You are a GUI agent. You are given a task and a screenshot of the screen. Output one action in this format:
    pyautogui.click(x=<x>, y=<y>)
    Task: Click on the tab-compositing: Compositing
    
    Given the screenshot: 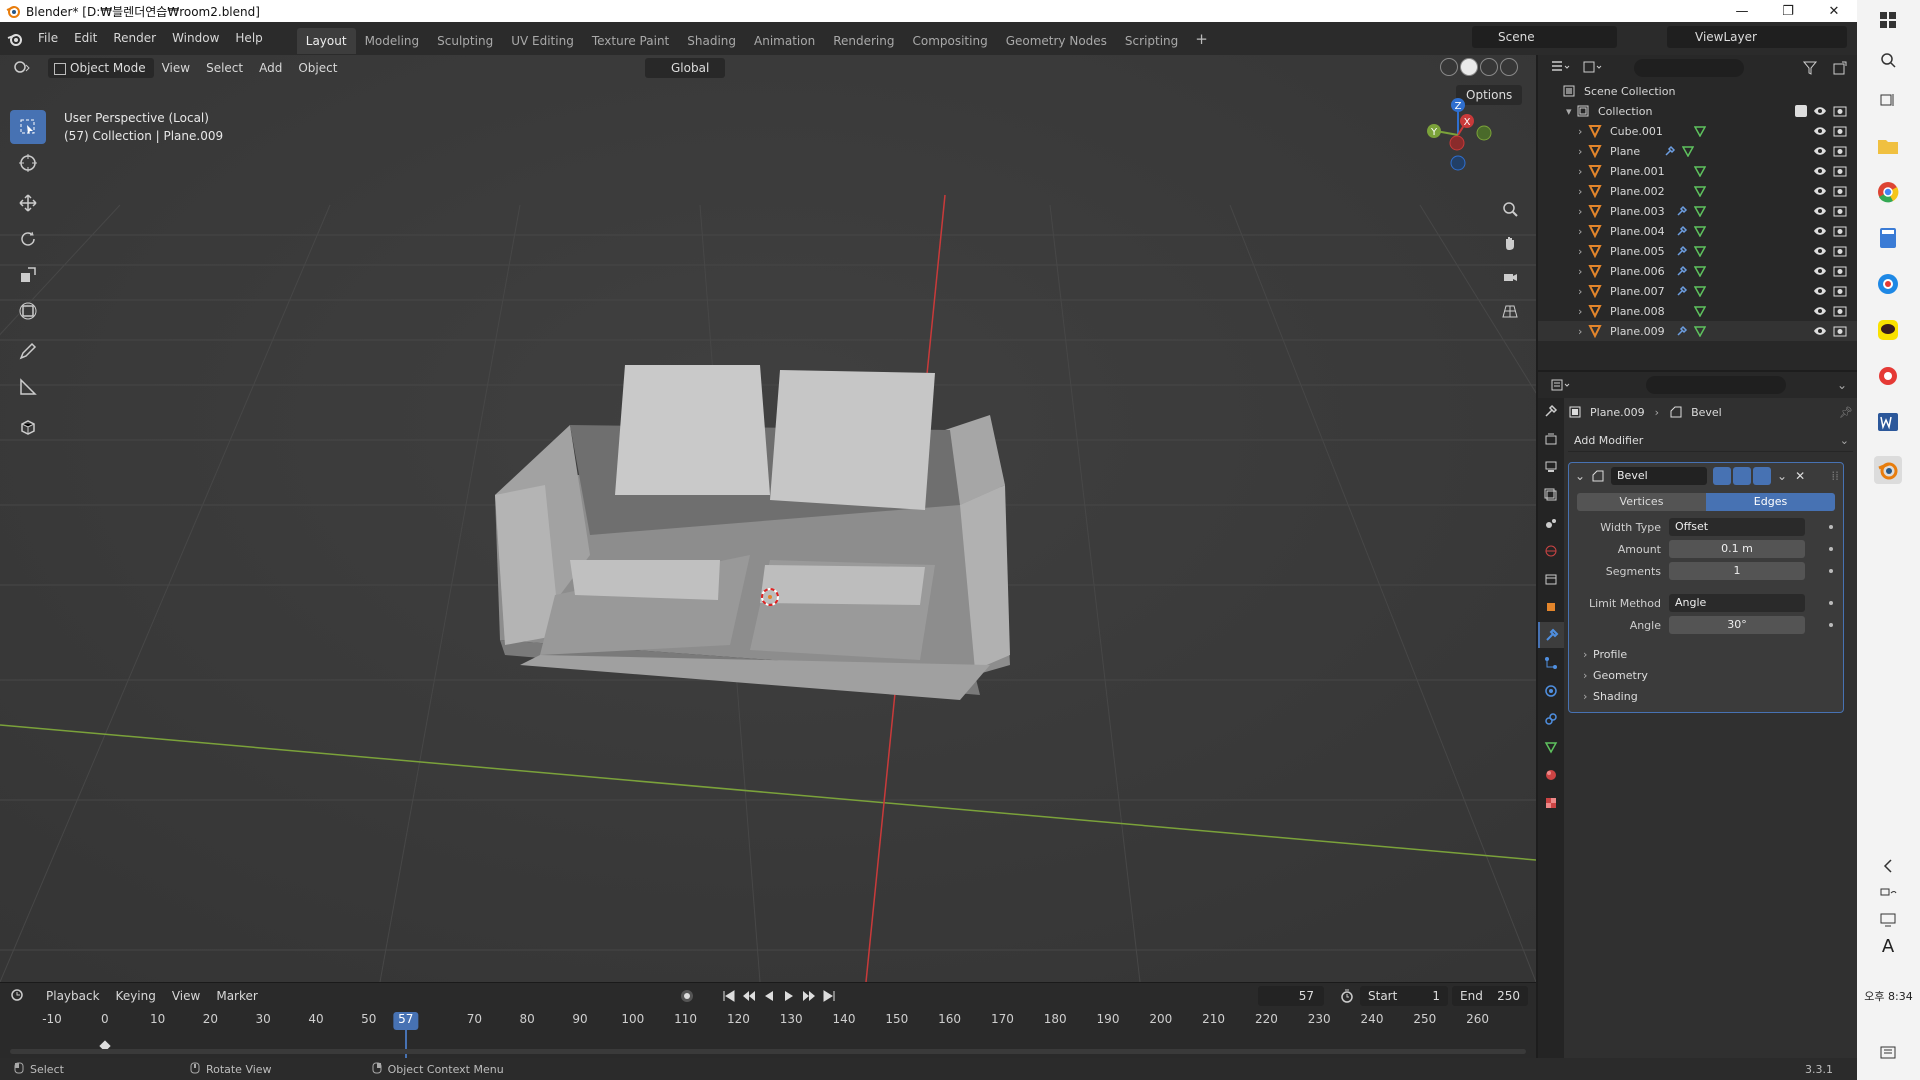 What is the action you would take?
    pyautogui.click(x=949, y=41)
    